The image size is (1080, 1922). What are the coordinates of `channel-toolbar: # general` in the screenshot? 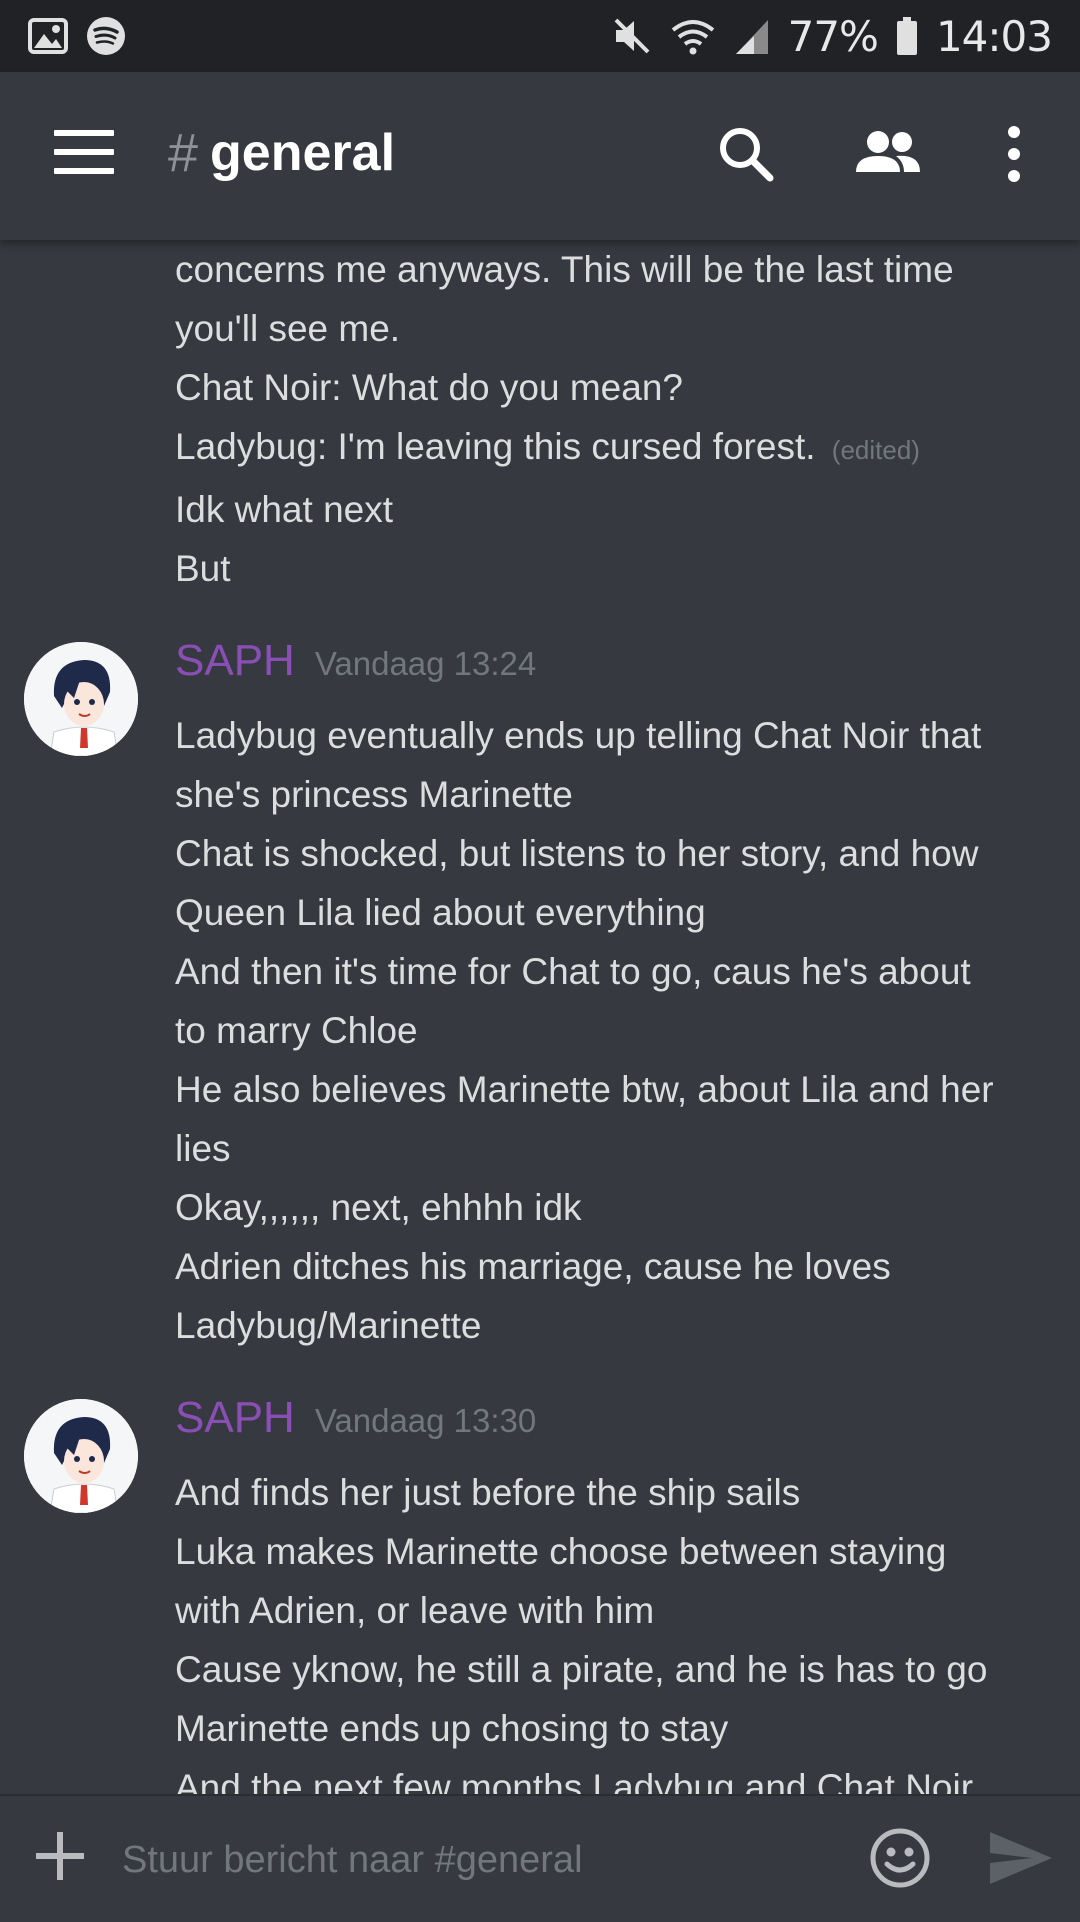 It's located at (540, 156).